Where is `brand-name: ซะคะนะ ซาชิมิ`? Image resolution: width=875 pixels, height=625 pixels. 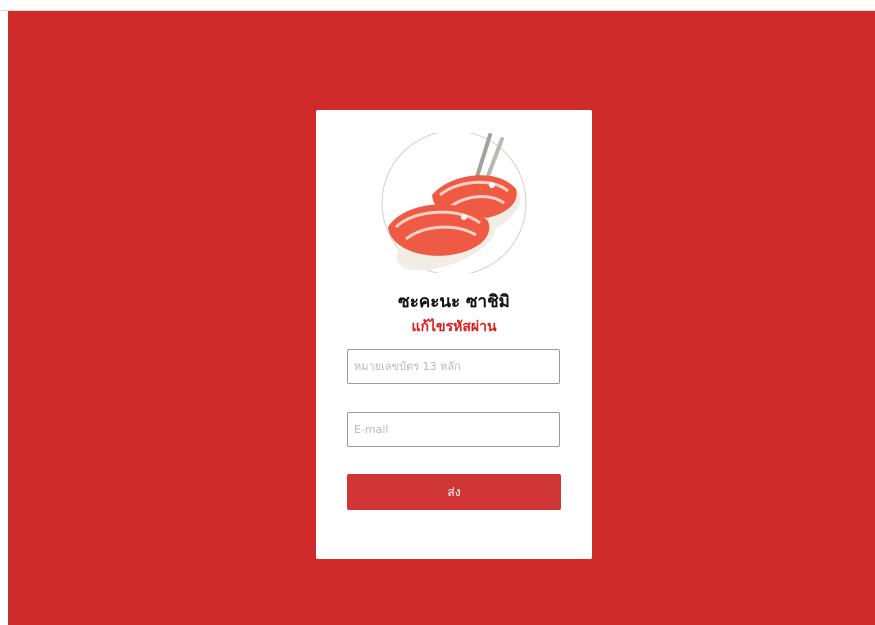
brand-name: ซะคะนะ ซาชิมิ is located at coordinates (454, 302).